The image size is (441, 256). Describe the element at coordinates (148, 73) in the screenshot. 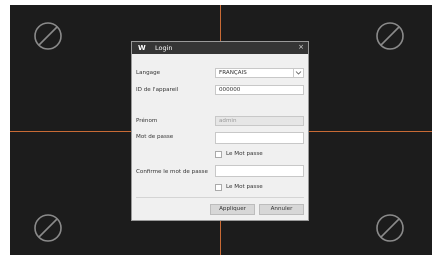

I see `language-label: Langage` at that location.